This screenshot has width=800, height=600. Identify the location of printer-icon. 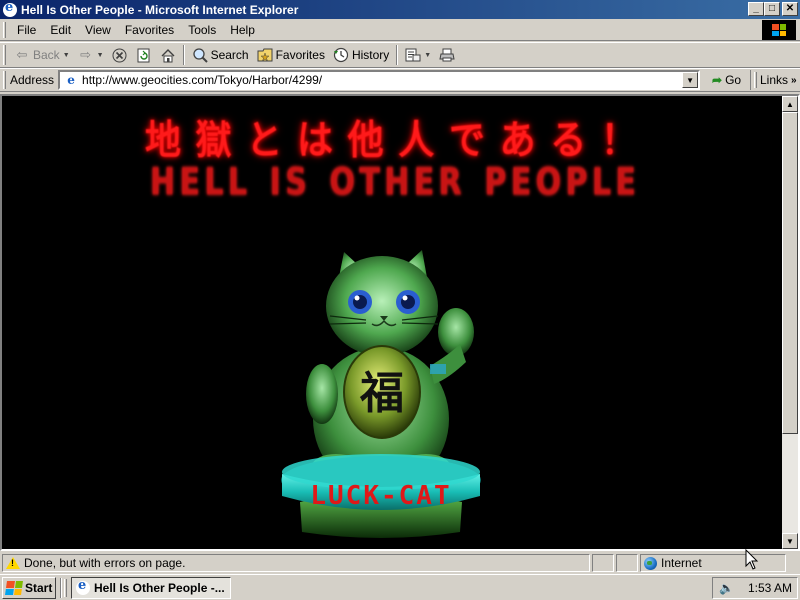
(447, 55).